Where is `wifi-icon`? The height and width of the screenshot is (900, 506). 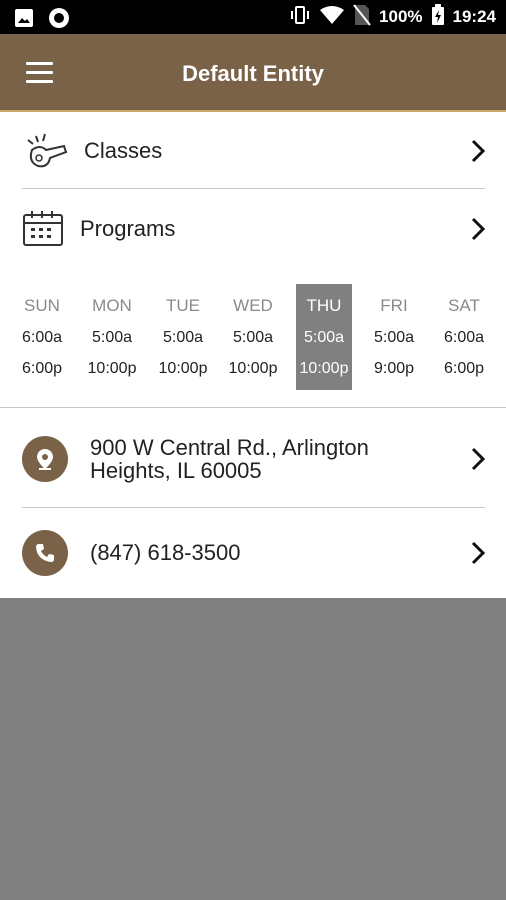
wifi-icon is located at coordinates (332, 17).